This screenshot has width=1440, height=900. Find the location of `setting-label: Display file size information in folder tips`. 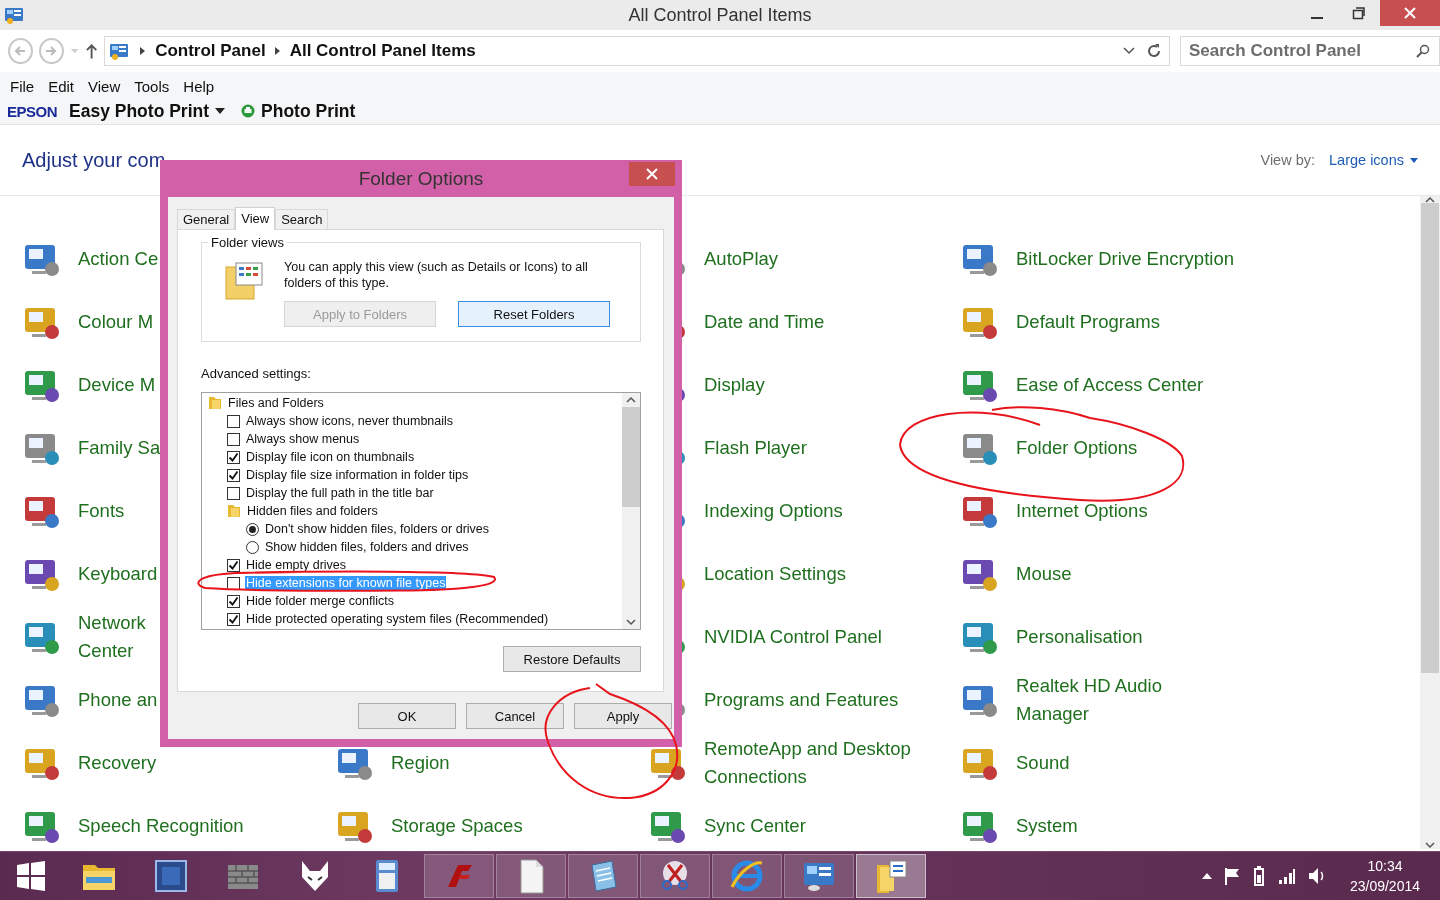

setting-label: Display file size information in folder tips is located at coordinates (357, 475).